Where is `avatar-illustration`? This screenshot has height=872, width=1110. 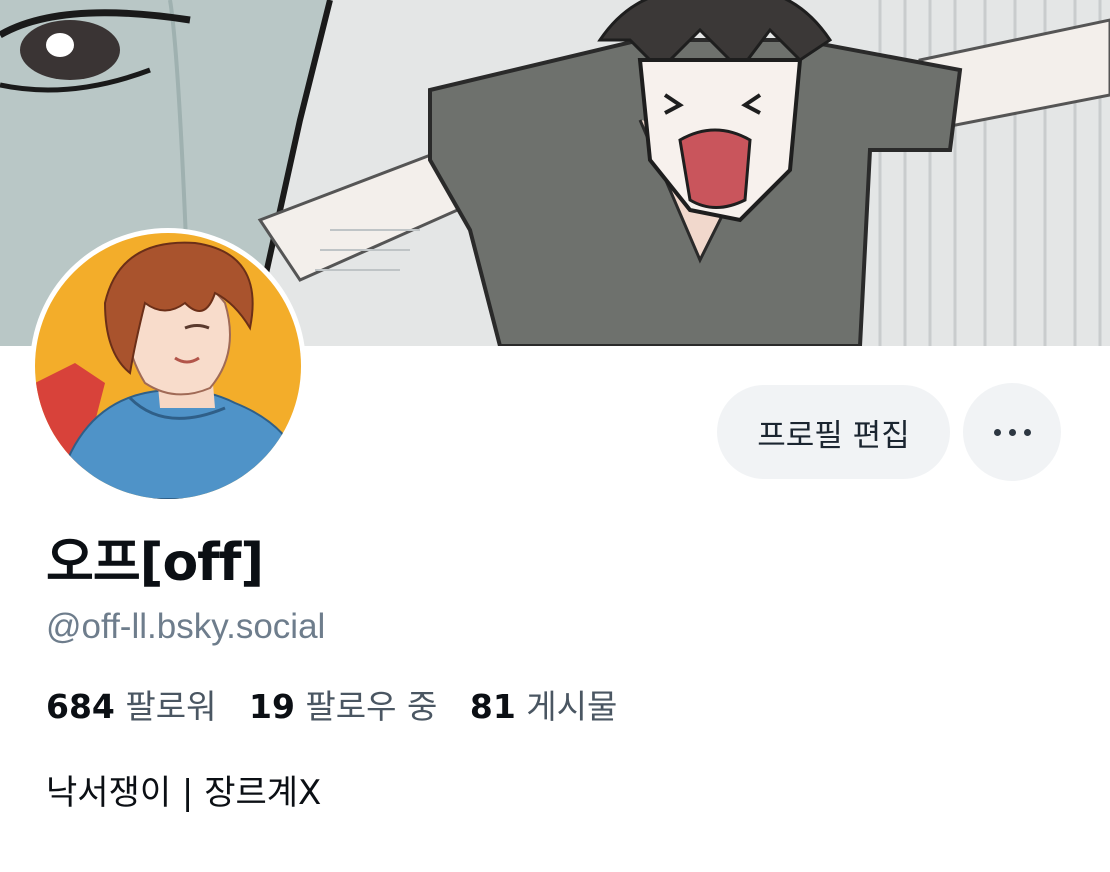
avatar-illustration is located at coordinates (168, 366).